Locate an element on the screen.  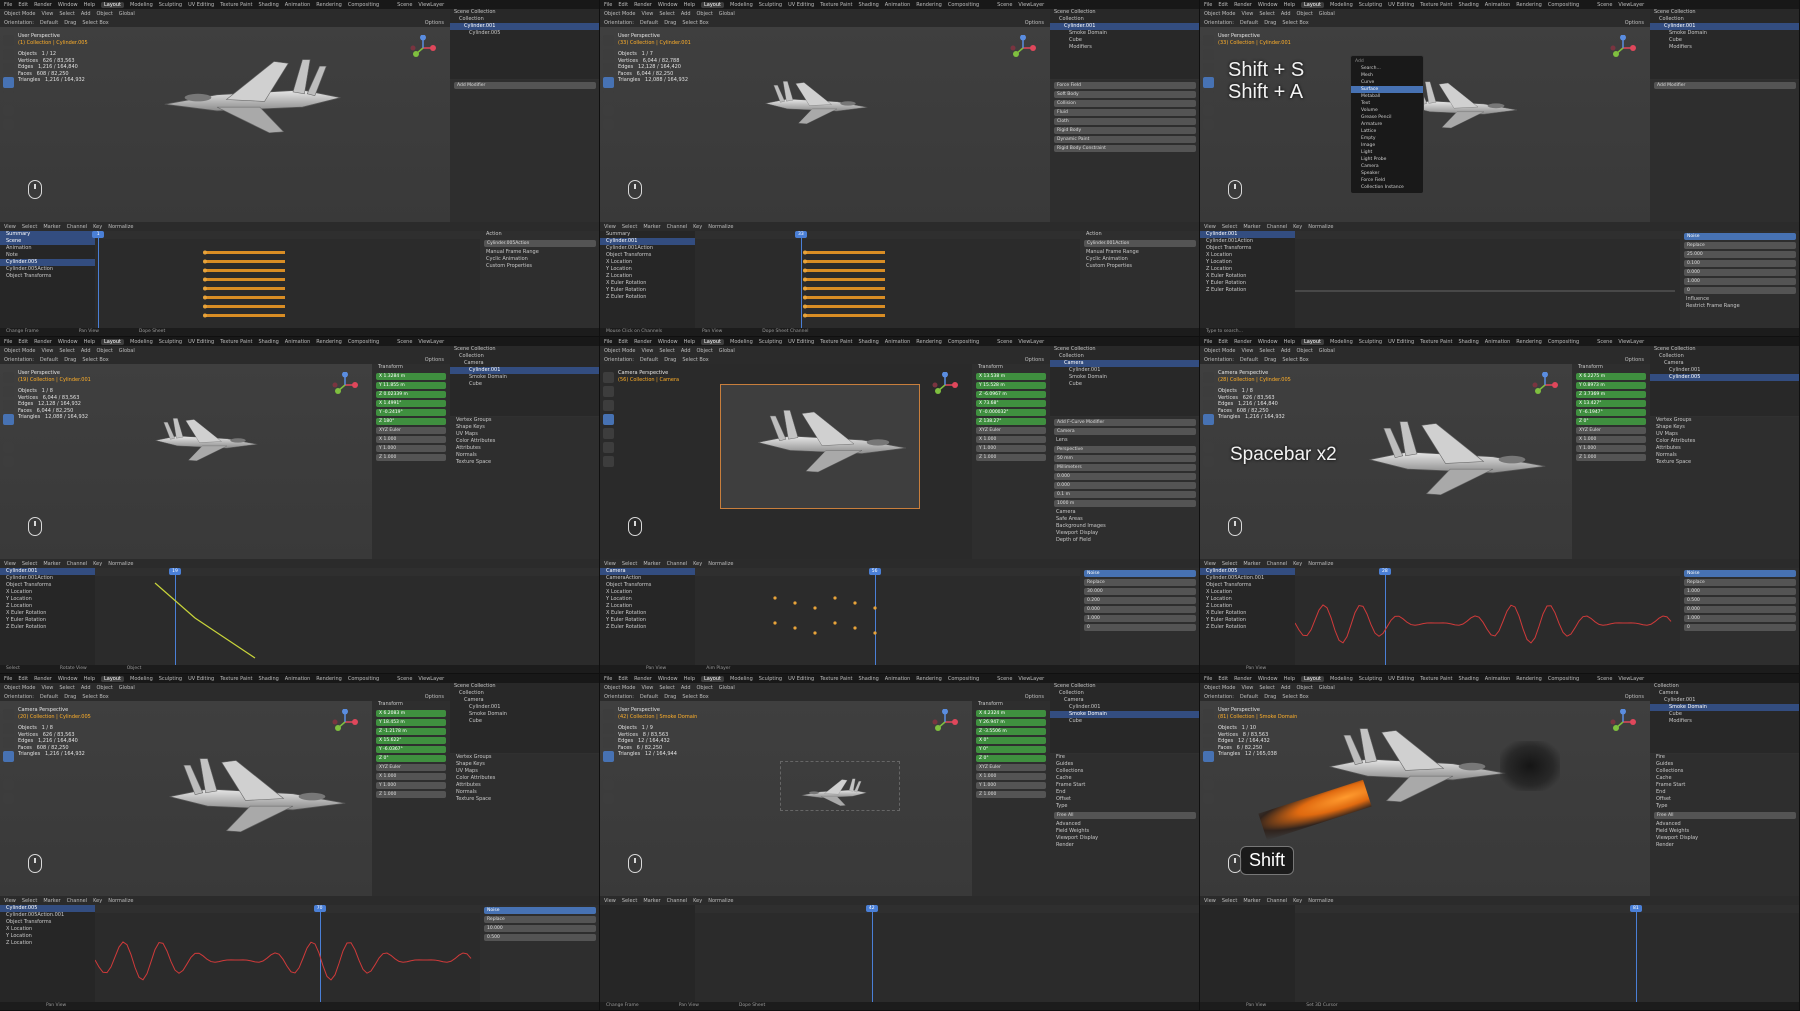
viewport-menu-view: View is located at coordinates (48, 14).